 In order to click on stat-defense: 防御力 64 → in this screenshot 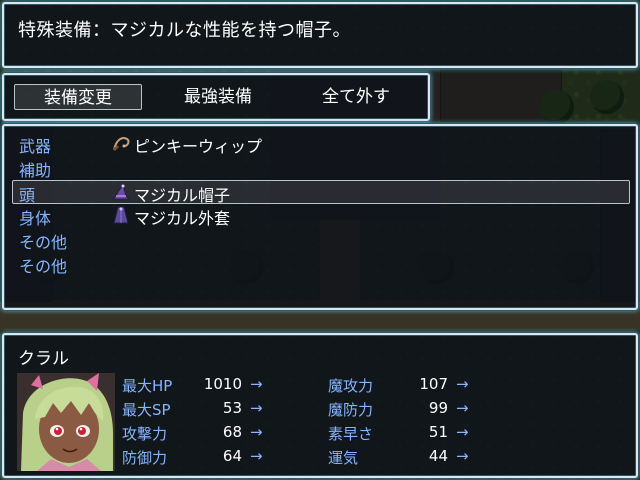, I will do `click(222, 458)`.